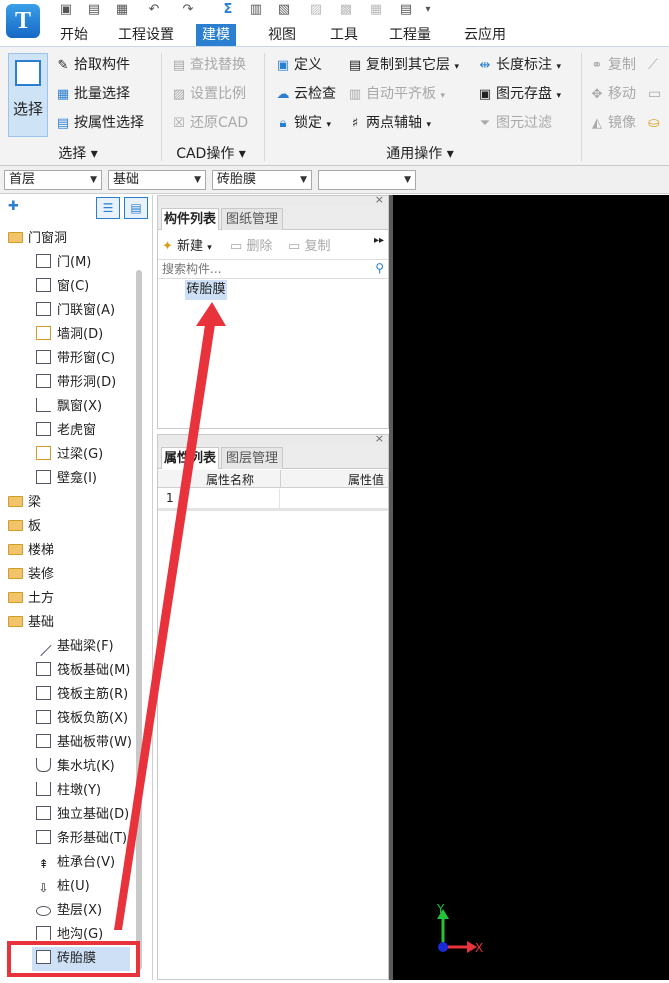  Describe the element at coordinates (73, 959) in the screenshot. I see `annotation-highlight-box` at that location.